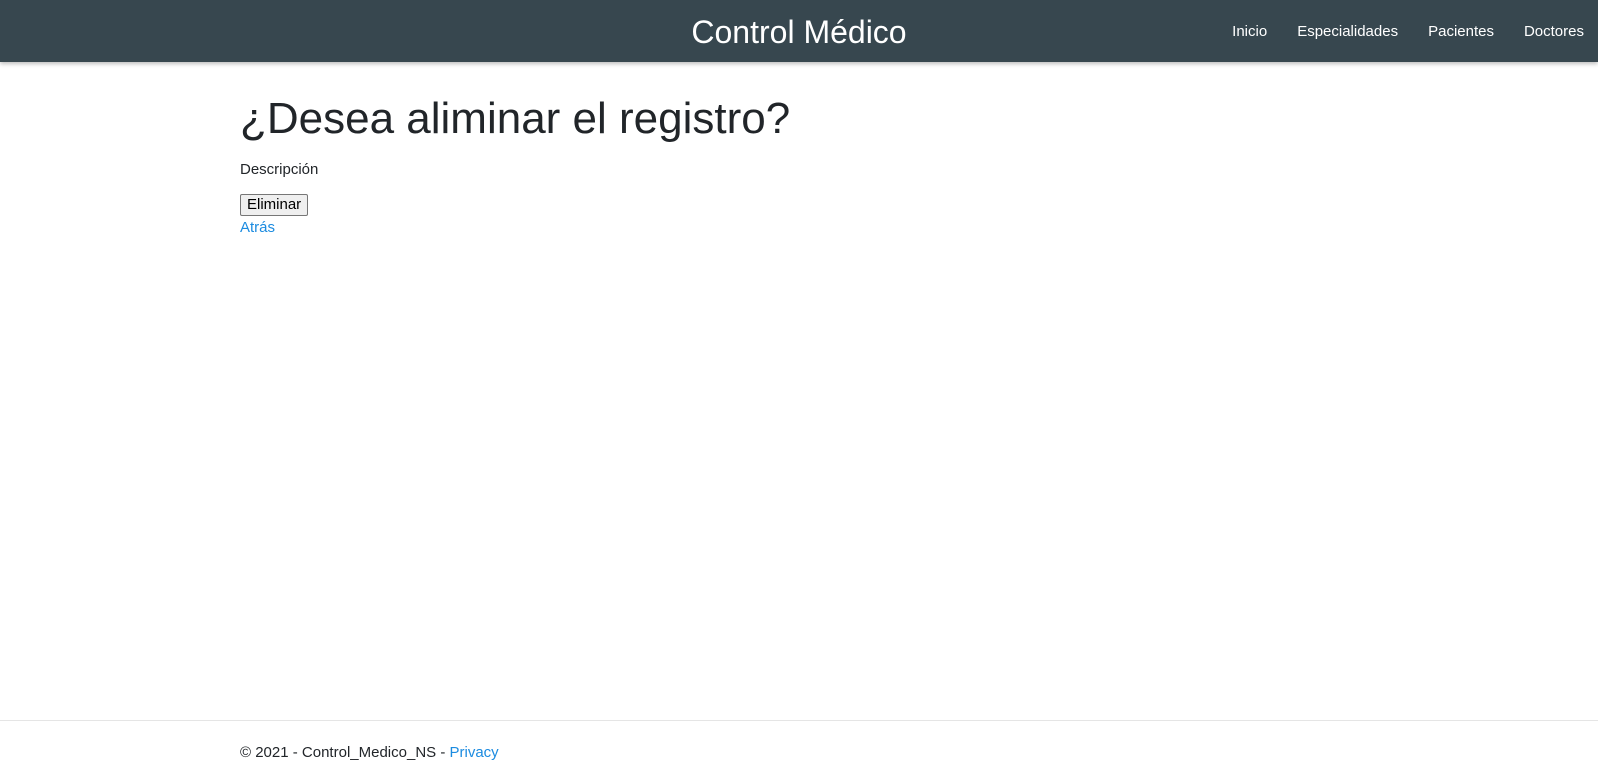 The width and height of the screenshot is (1598, 783). Describe the element at coordinates (279, 169) in the screenshot. I see `description-label: Descripción` at that location.